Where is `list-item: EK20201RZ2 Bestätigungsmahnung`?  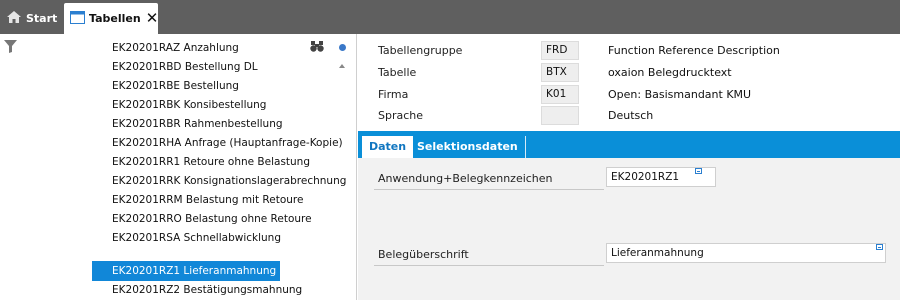
list-item: EK20201RZ2 Bestätigungsmahnung is located at coordinates (199, 290).